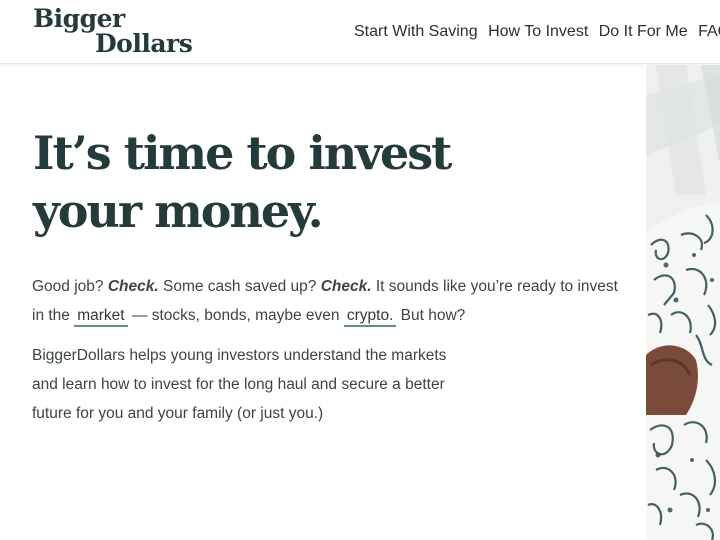  I want to click on crypto-link: crypto., so click(370, 317).